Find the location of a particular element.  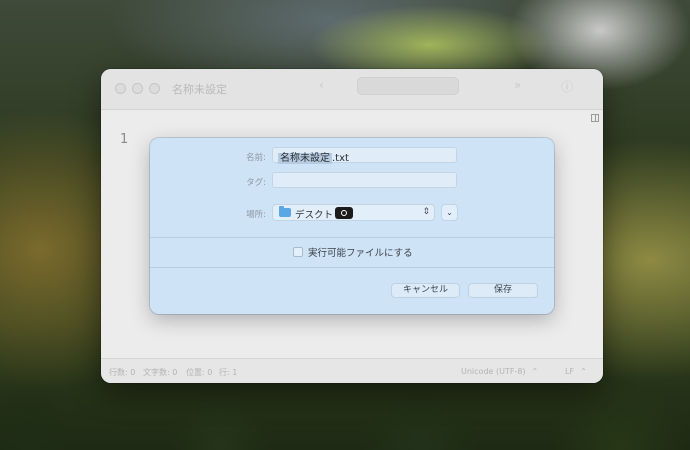

name-label: 名前: is located at coordinates (256, 158).